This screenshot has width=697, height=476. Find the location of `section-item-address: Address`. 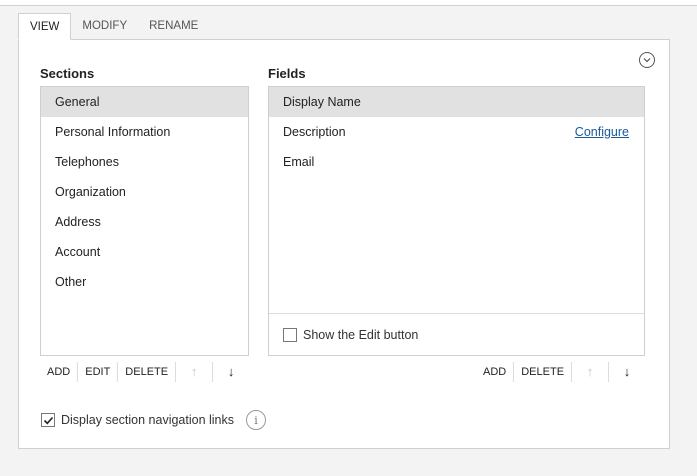

section-item-address: Address is located at coordinates (144, 222).